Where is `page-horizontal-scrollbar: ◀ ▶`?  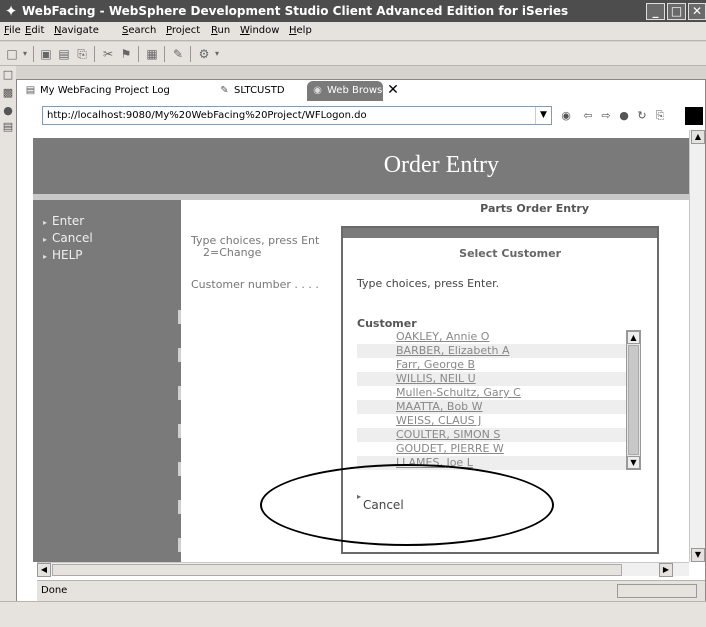 page-horizontal-scrollbar: ◀ ▶ is located at coordinates (363, 569).